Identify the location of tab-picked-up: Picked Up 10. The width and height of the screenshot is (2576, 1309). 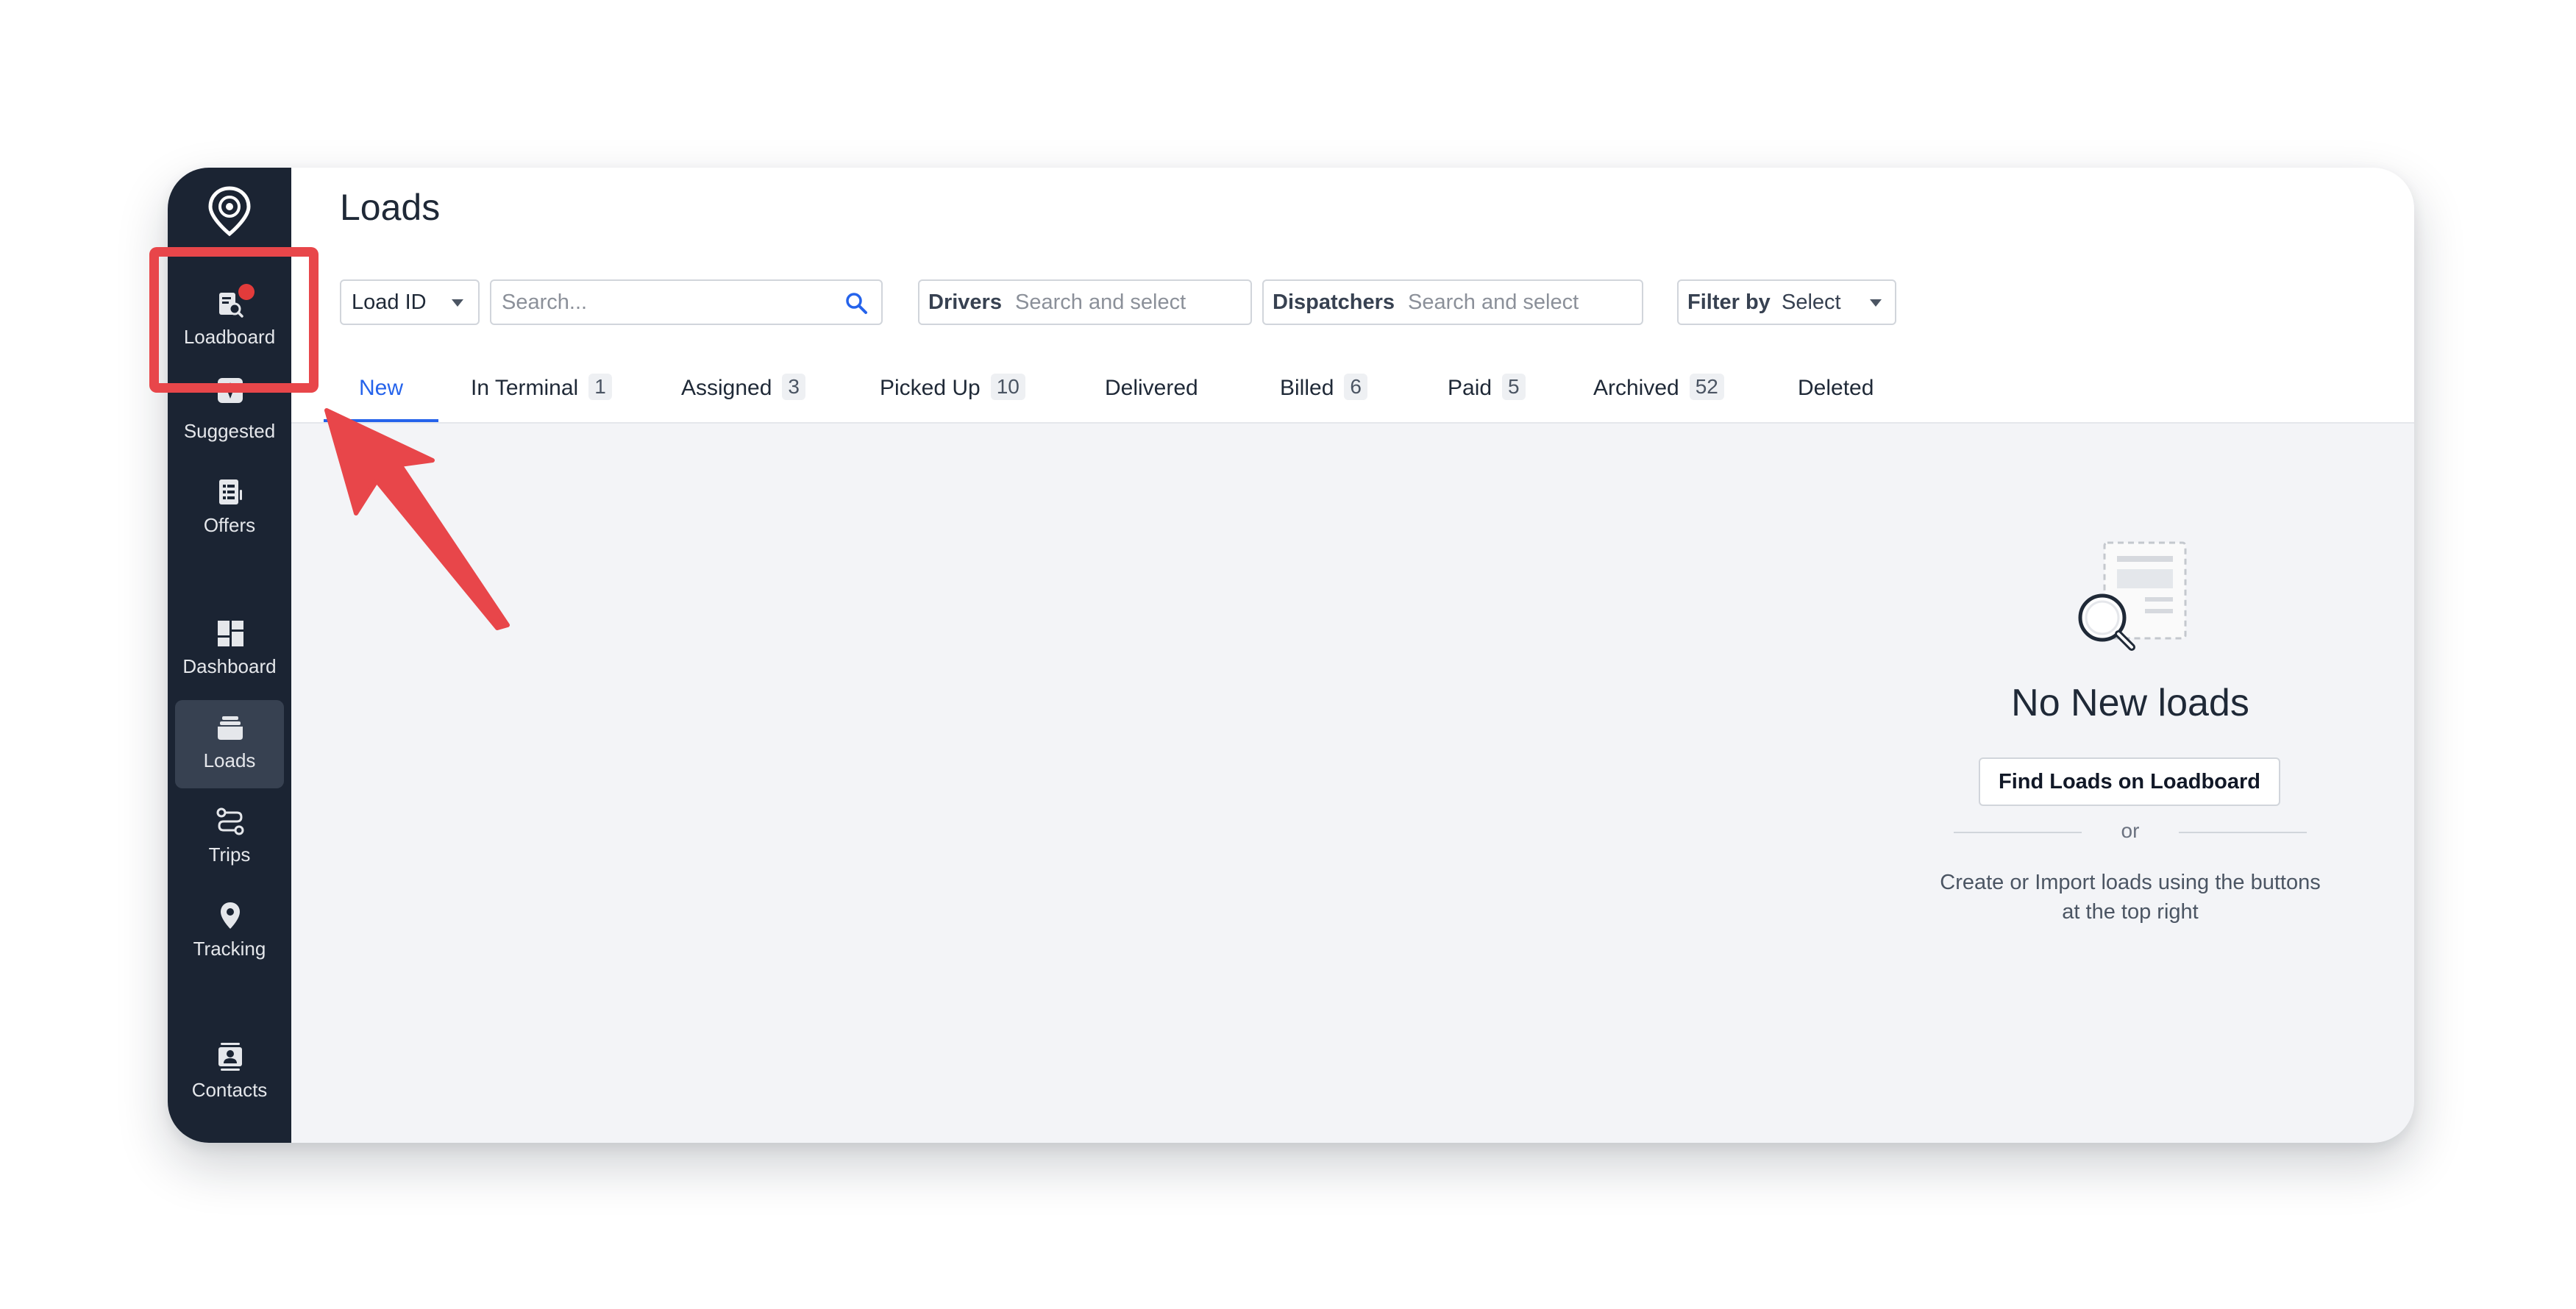
(952, 394).